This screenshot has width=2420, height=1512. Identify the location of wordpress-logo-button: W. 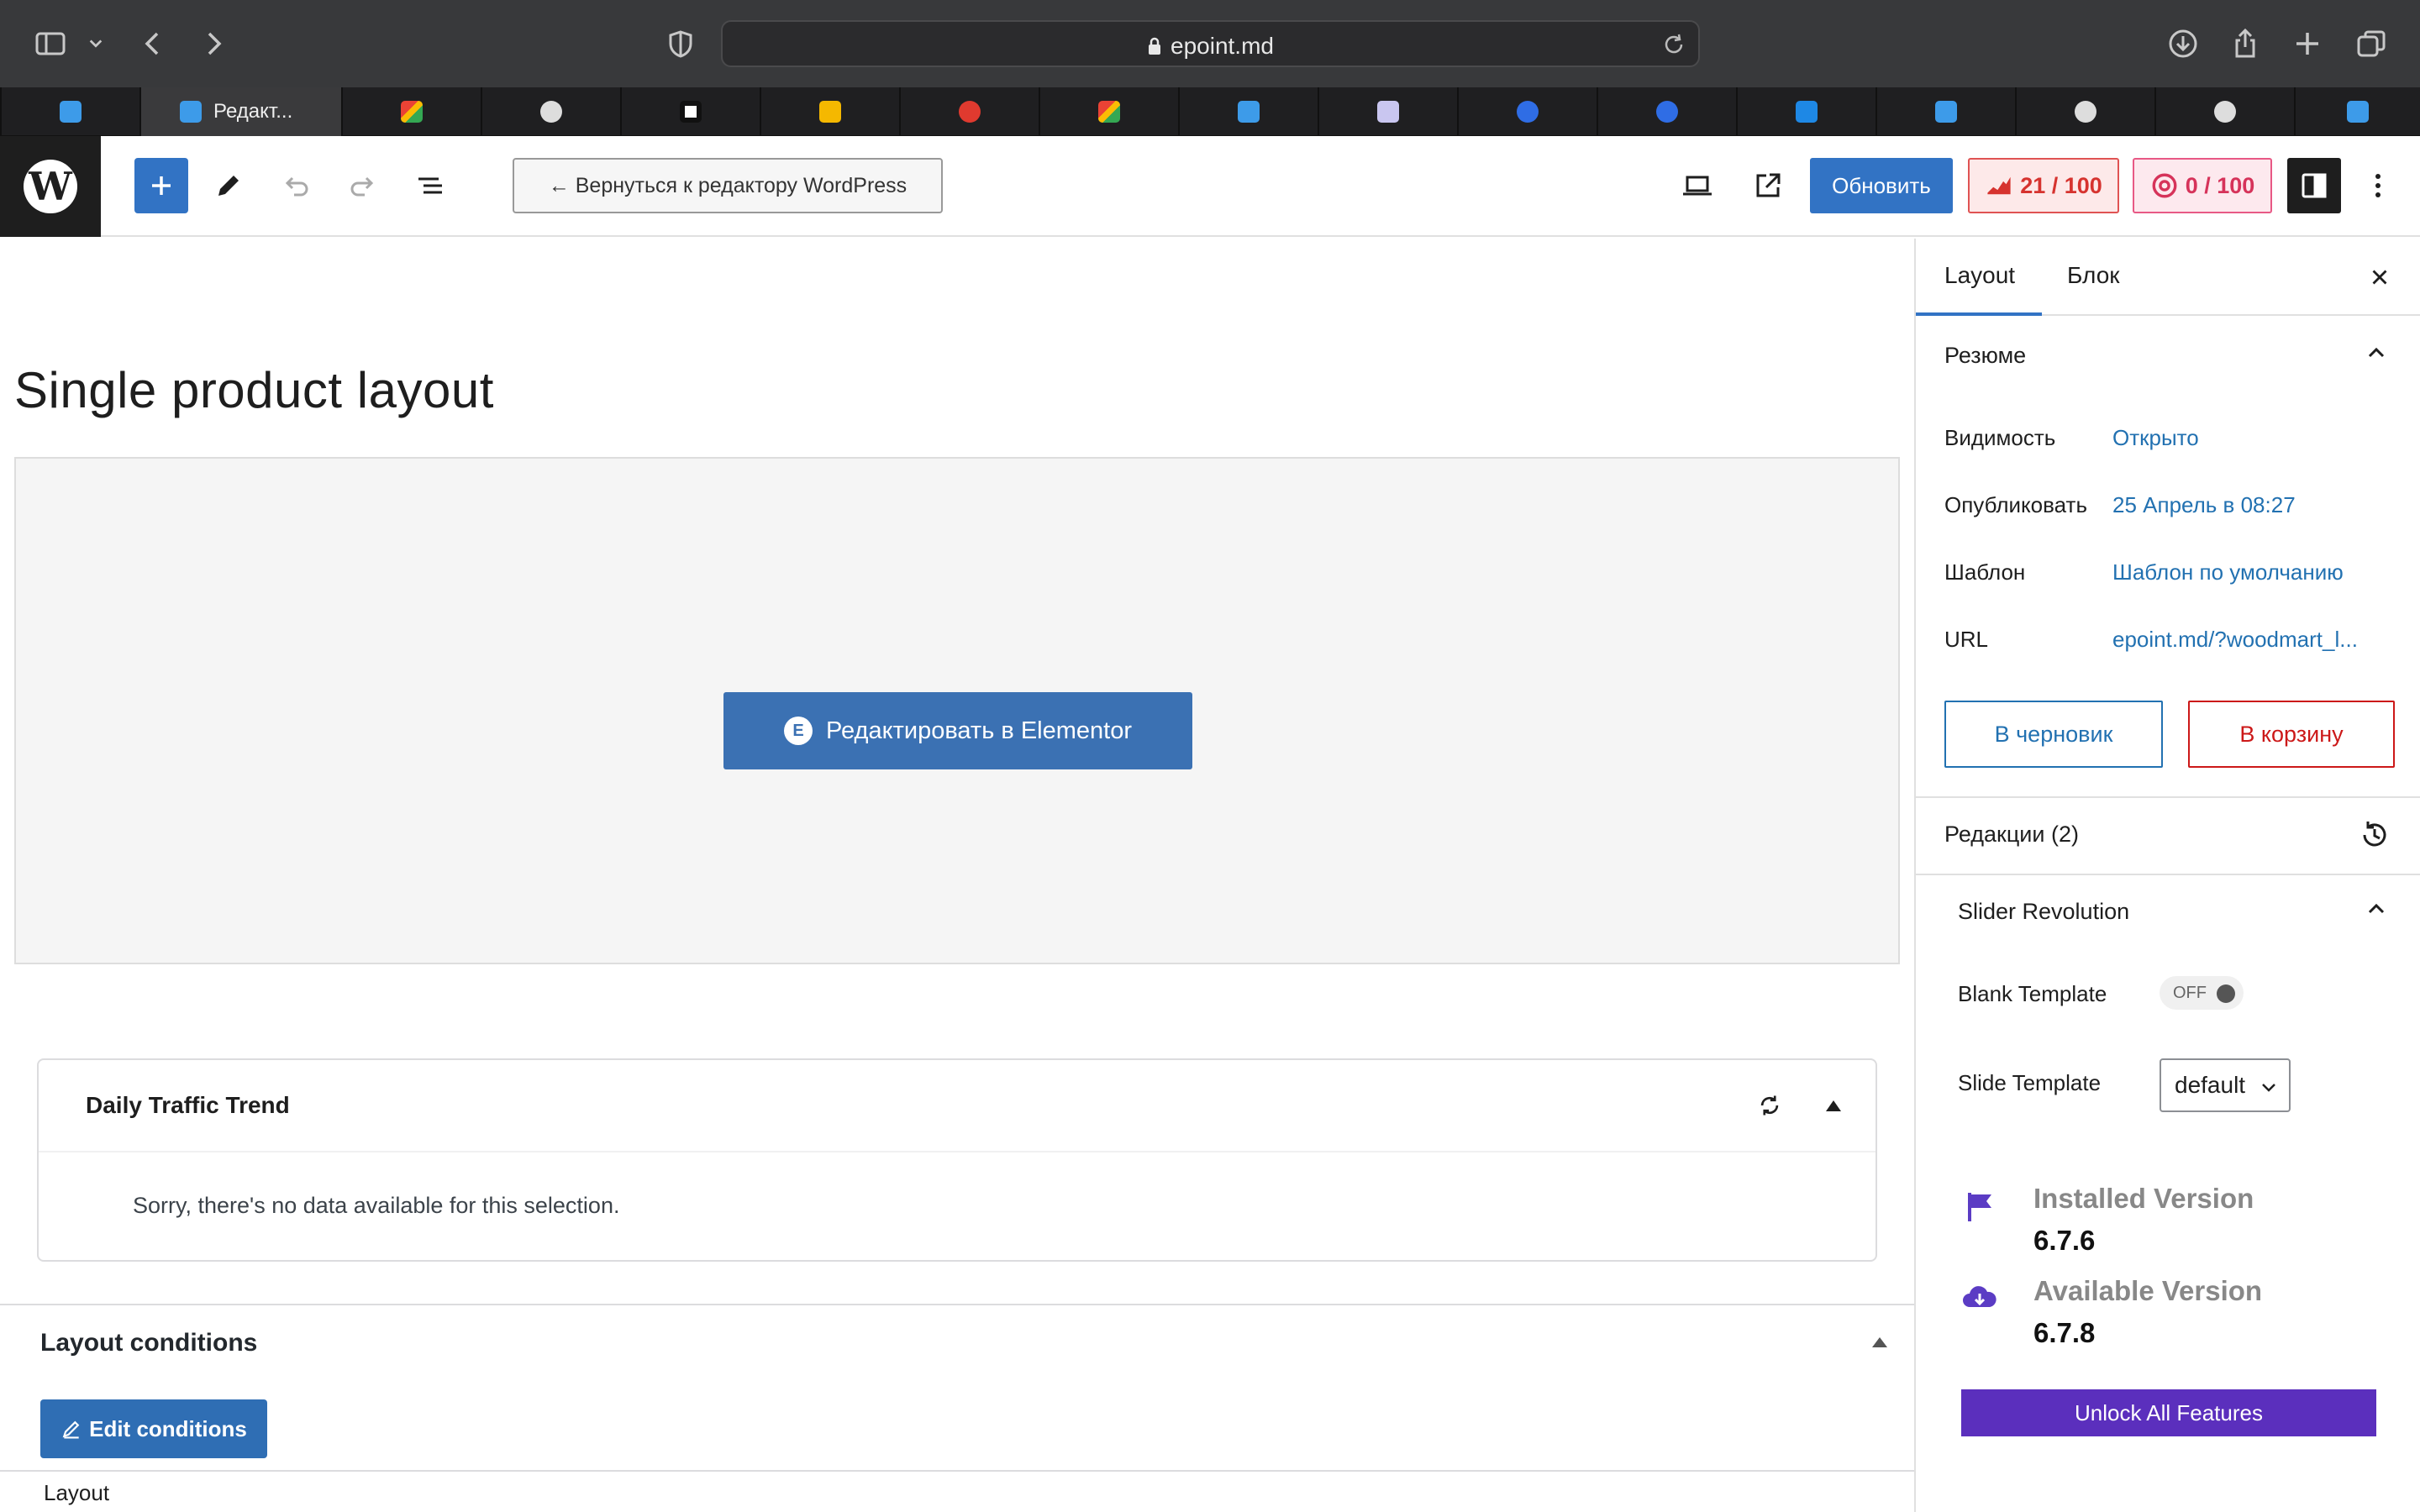
(51, 186).